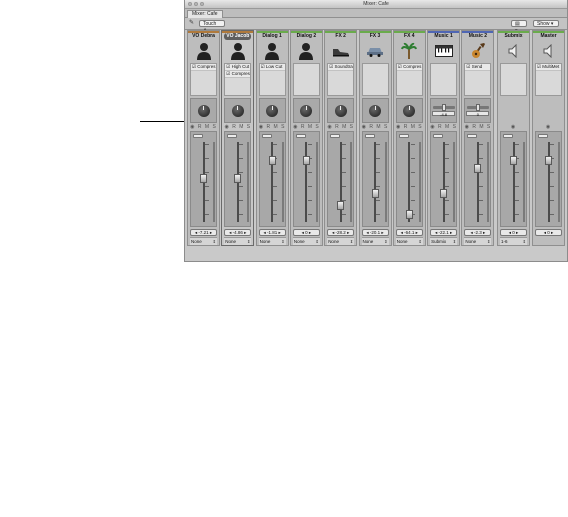 The image size is (568, 517). I want to click on title-bar: Mixer: Cafe, so click(376, 4).